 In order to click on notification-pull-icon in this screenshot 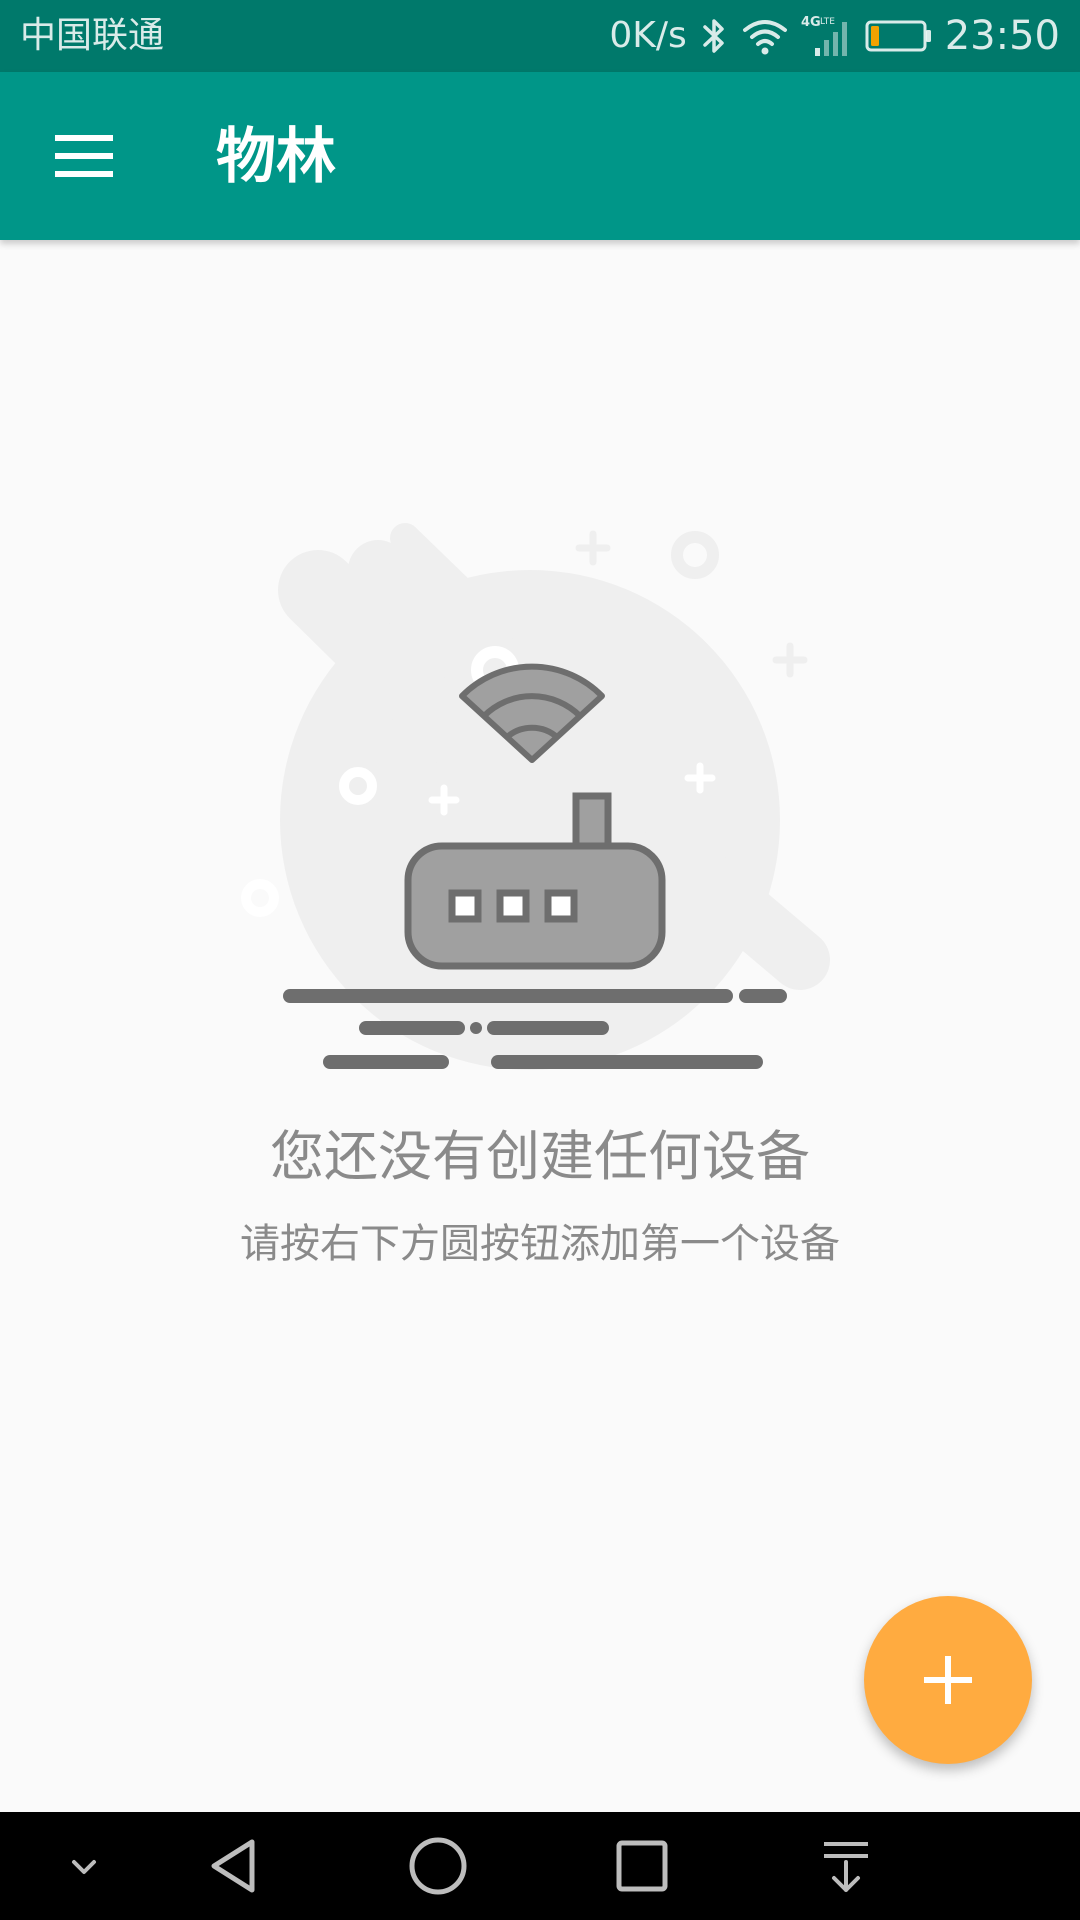, I will do `click(846, 1867)`.